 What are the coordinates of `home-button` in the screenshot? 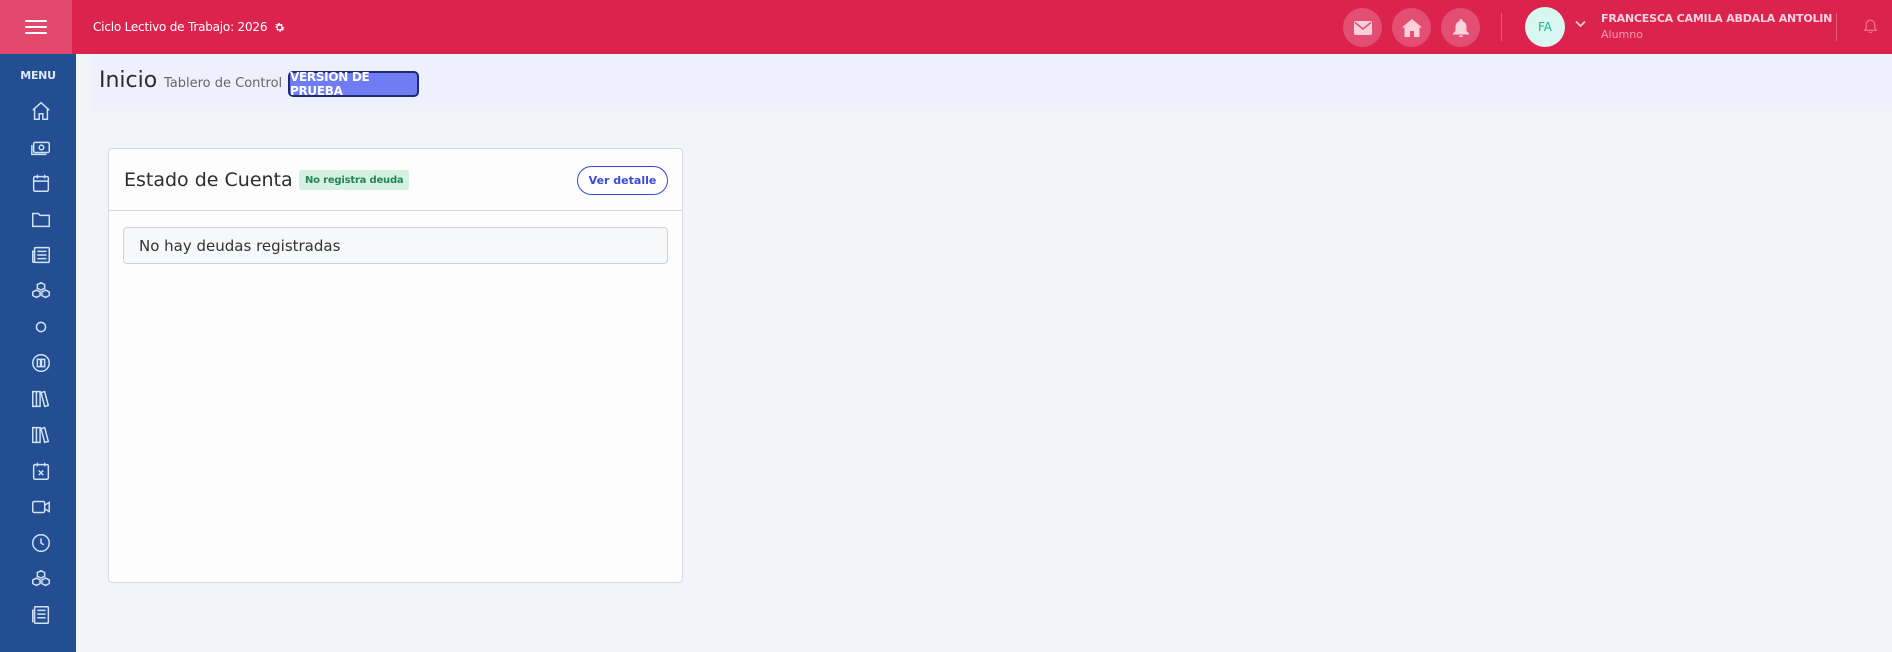 It's located at (1411, 27).